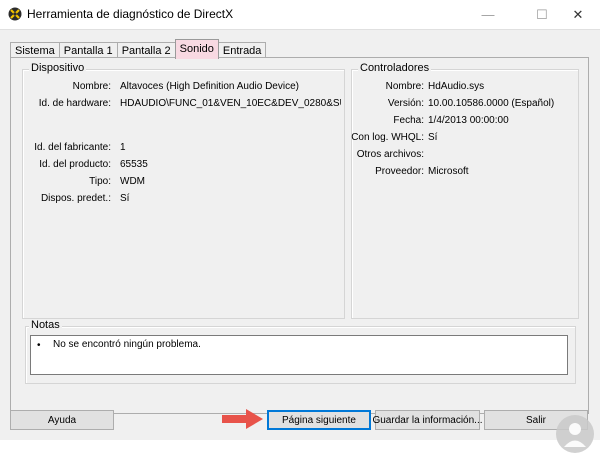 The image size is (600, 460). What do you see at coordinates (433, 137) in the screenshot?
I see `driver-whql-value: Sí` at bounding box center [433, 137].